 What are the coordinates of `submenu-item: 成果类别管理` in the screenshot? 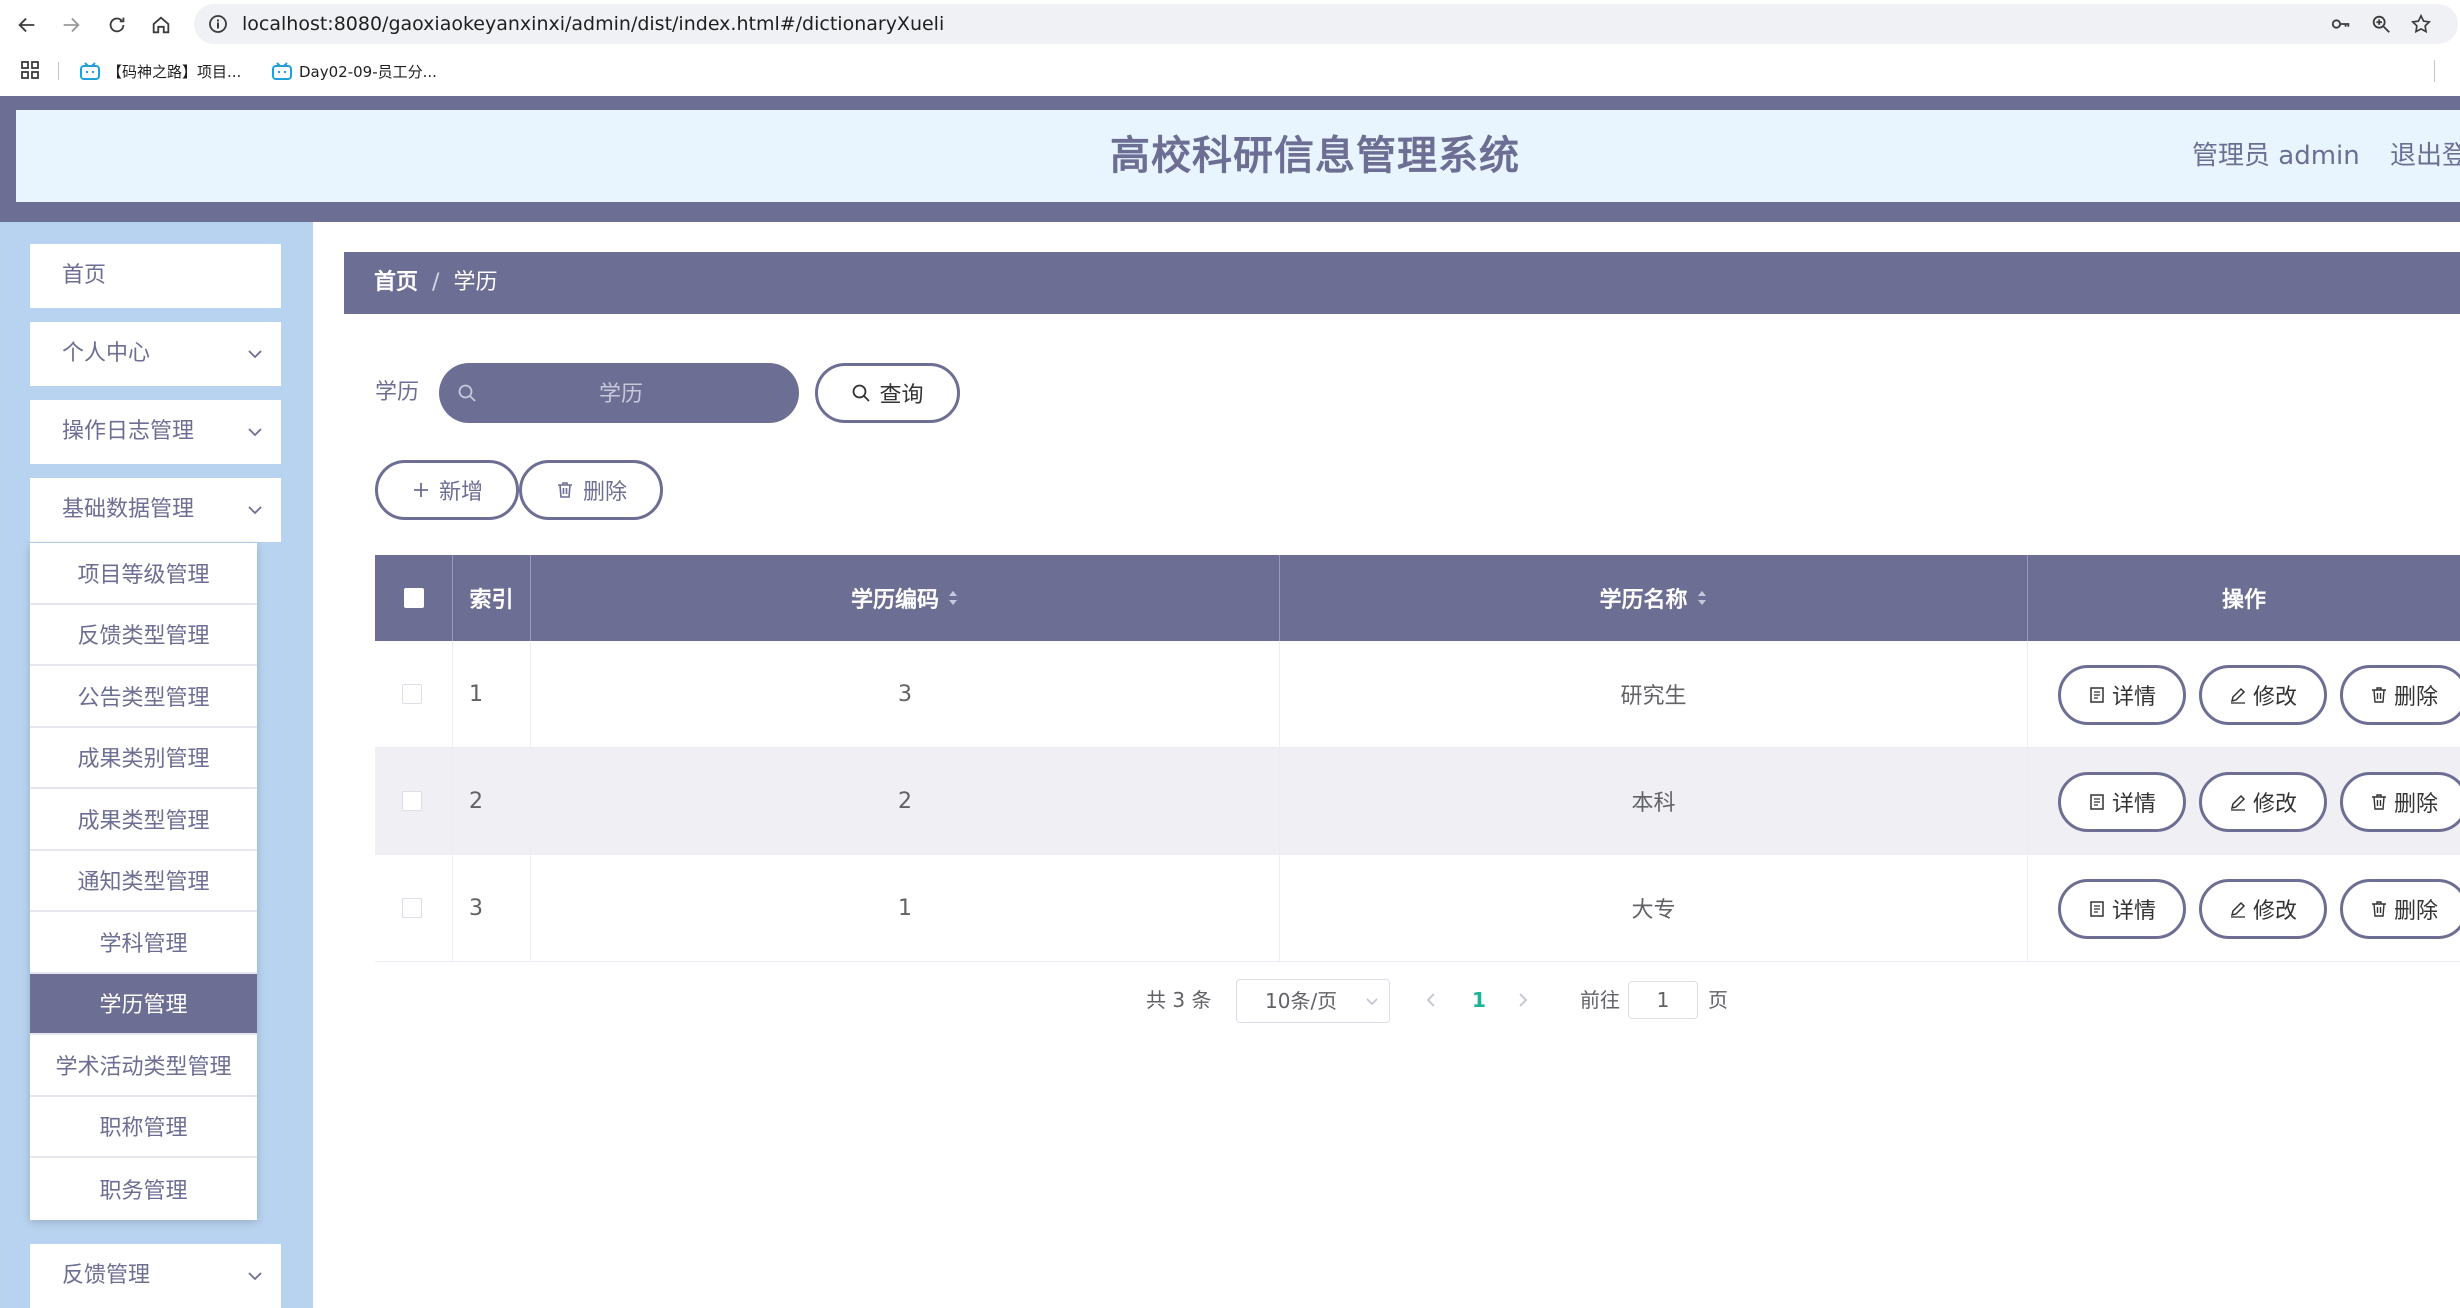 It's located at (143, 758).